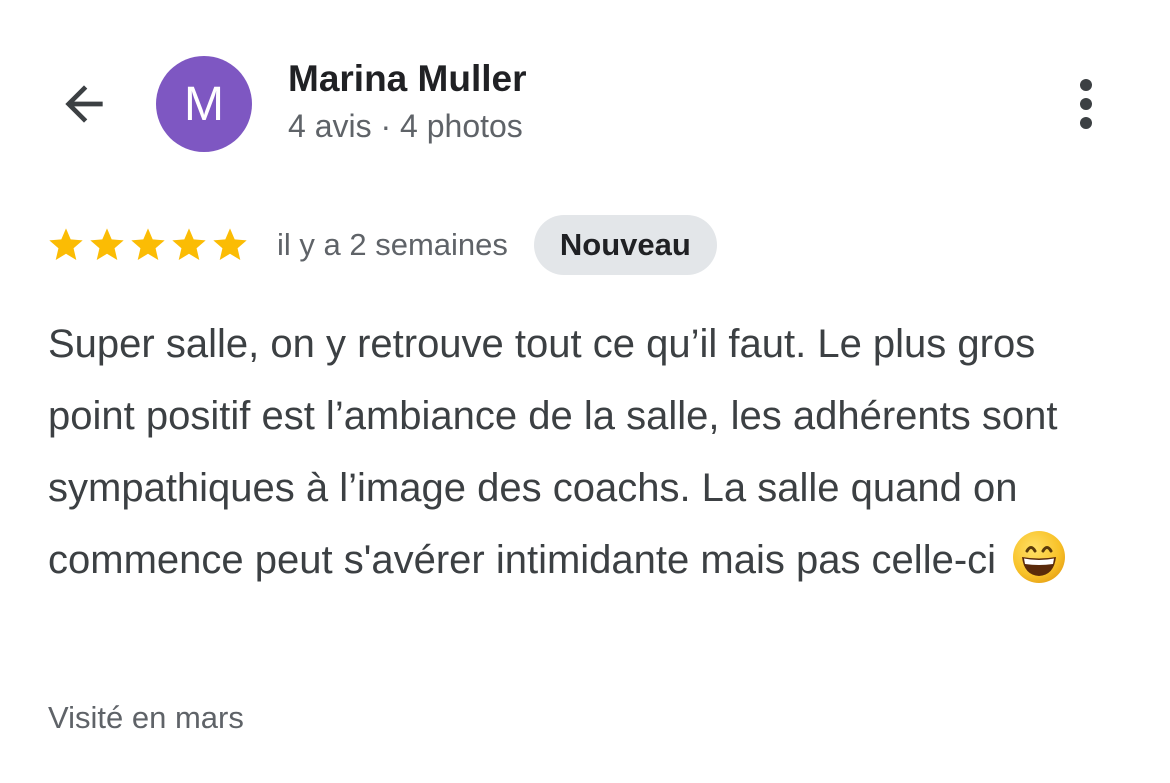 Image resolution: width=1170 pixels, height=783 pixels. I want to click on star-rating, so click(148, 245).